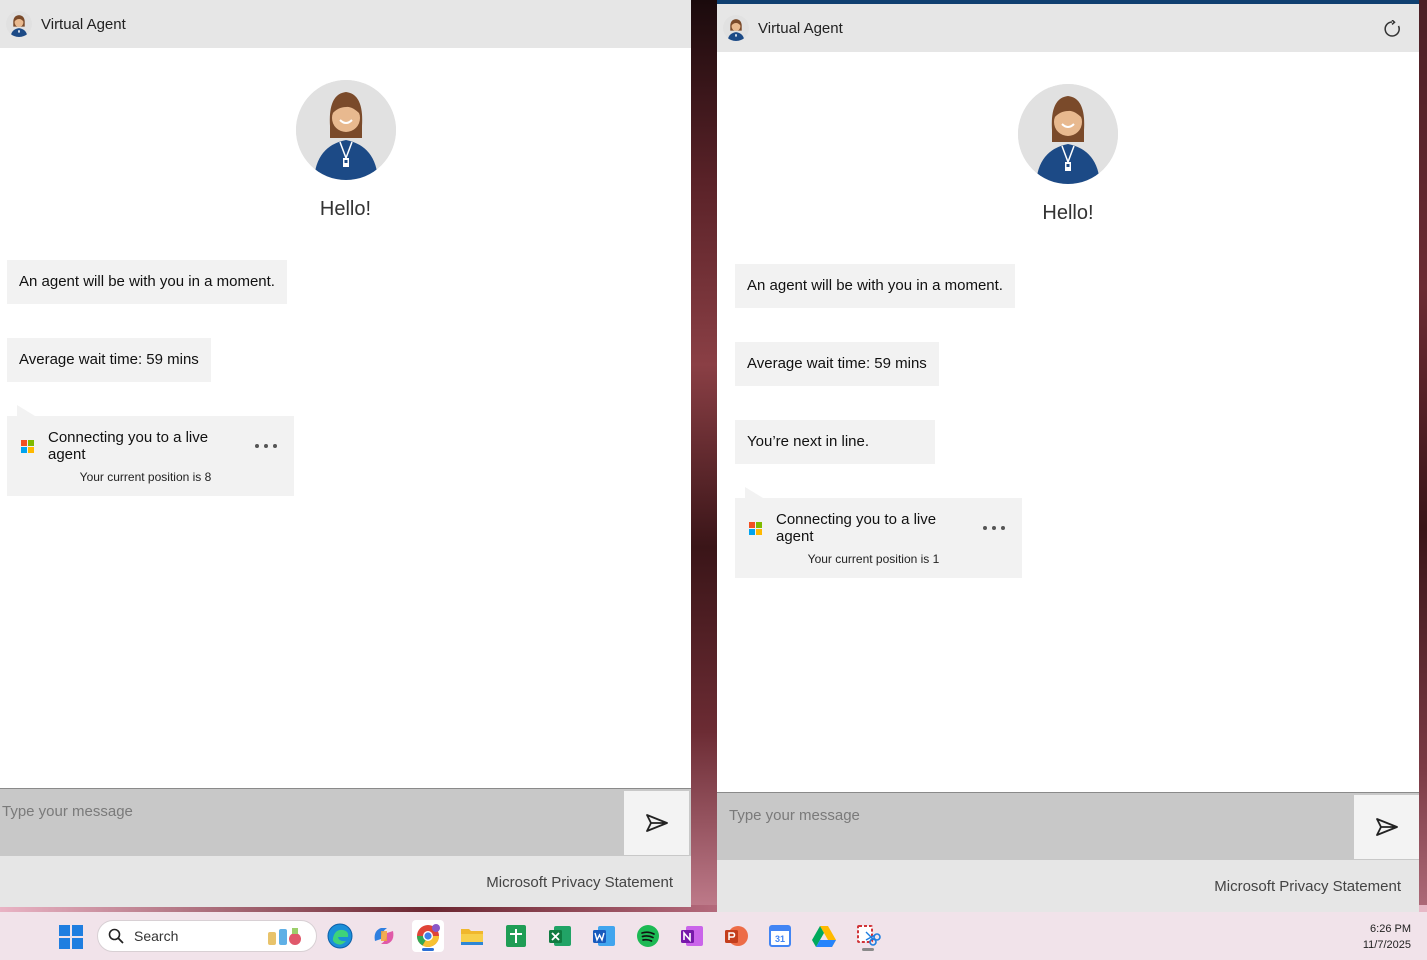 The width and height of the screenshot is (1427, 960). Describe the element at coordinates (713, 936) in the screenshot. I see `taskbar: Search 31 6:26 PM 11/7/2025` at that location.